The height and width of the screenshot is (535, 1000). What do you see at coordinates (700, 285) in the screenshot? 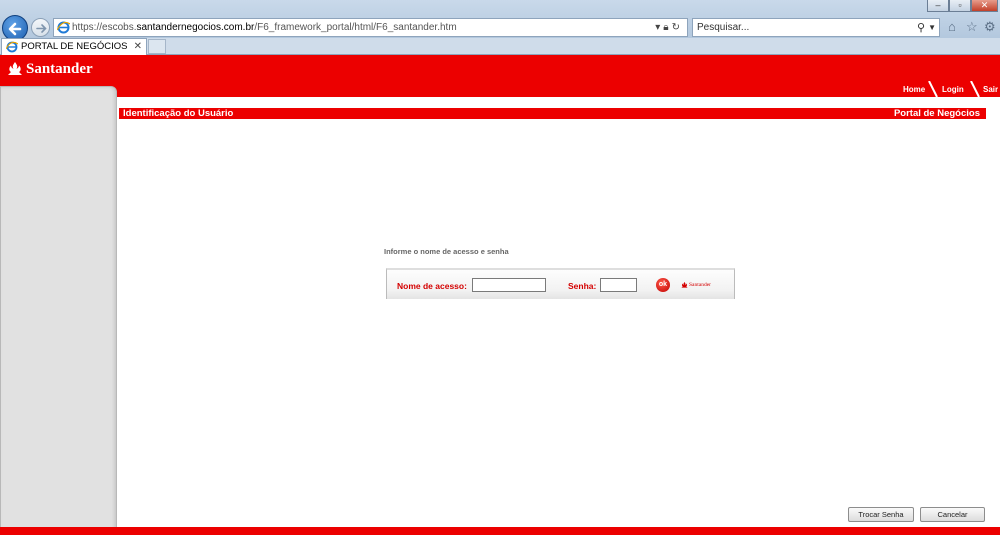
I see `mini-logo-text: Santander` at bounding box center [700, 285].